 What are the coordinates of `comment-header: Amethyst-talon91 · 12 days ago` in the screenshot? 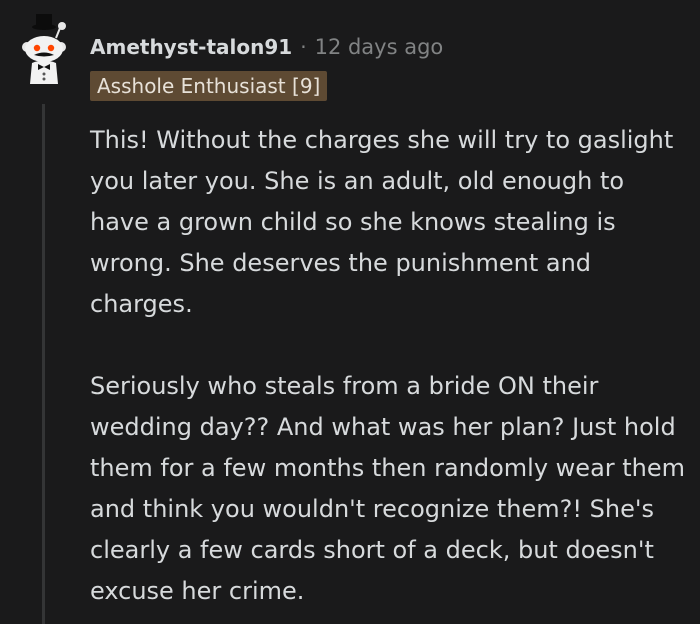 It's located at (266, 47).